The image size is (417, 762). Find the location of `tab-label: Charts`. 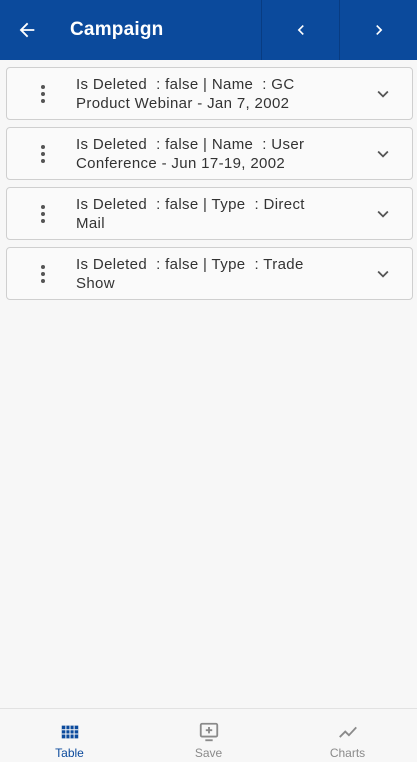

tab-label: Charts is located at coordinates (347, 753).